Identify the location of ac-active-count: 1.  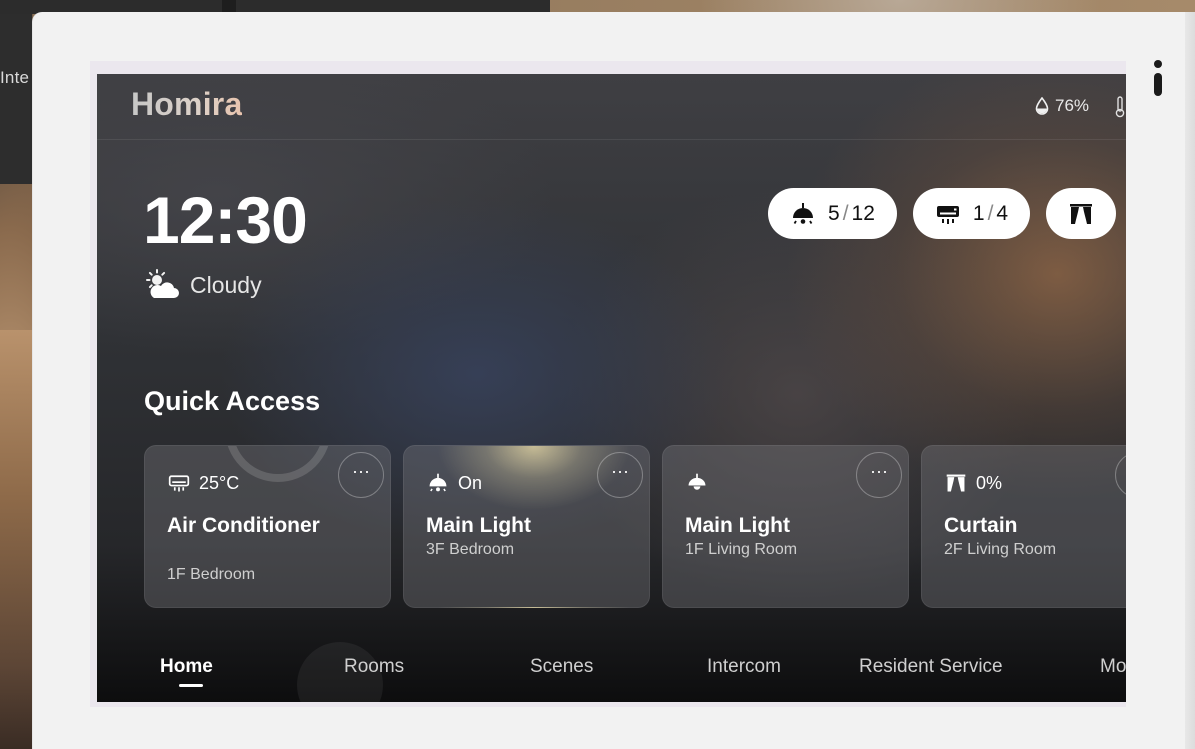
(978, 213).